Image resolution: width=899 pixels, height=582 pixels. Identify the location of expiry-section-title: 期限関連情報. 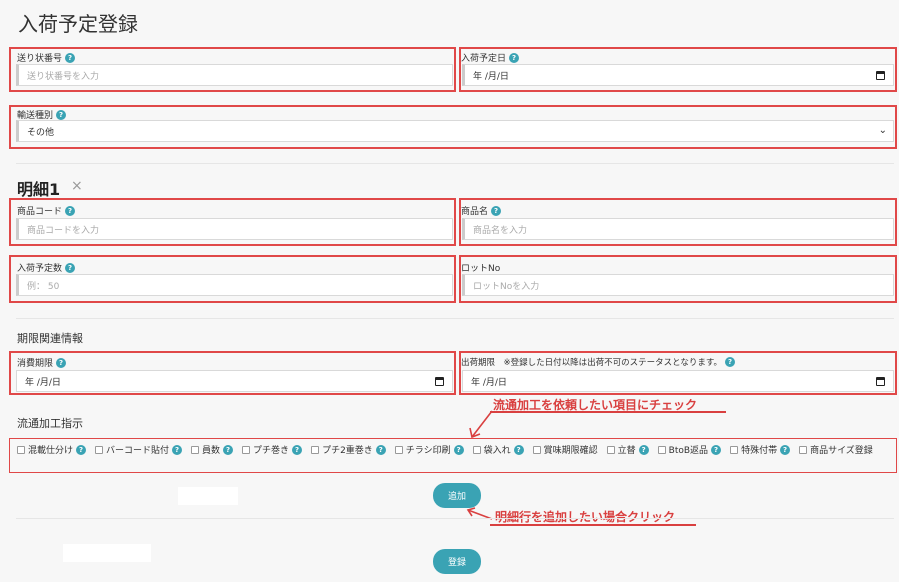
(50, 338).